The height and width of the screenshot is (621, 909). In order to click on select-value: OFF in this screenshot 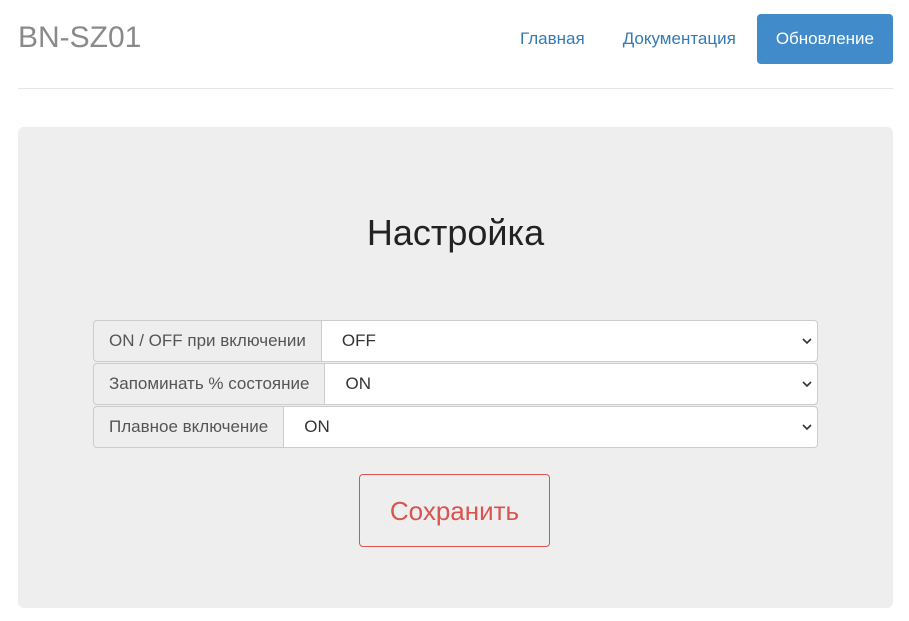, I will do `click(358, 340)`.